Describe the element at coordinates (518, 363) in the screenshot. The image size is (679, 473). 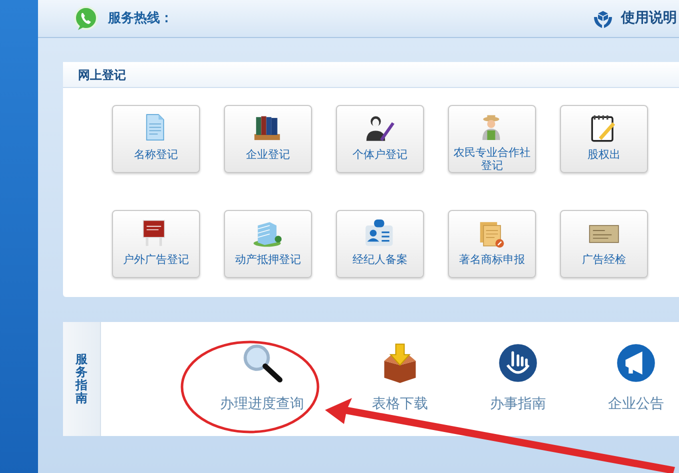
I see `hand-circle-icon` at that location.